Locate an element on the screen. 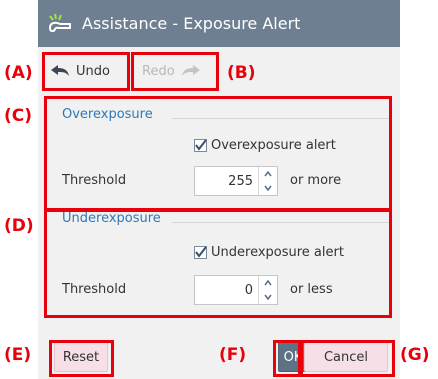 The width and height of the screenshot is (438, 379). annotation-label-a: (A) is located at coordinates (18, 73).